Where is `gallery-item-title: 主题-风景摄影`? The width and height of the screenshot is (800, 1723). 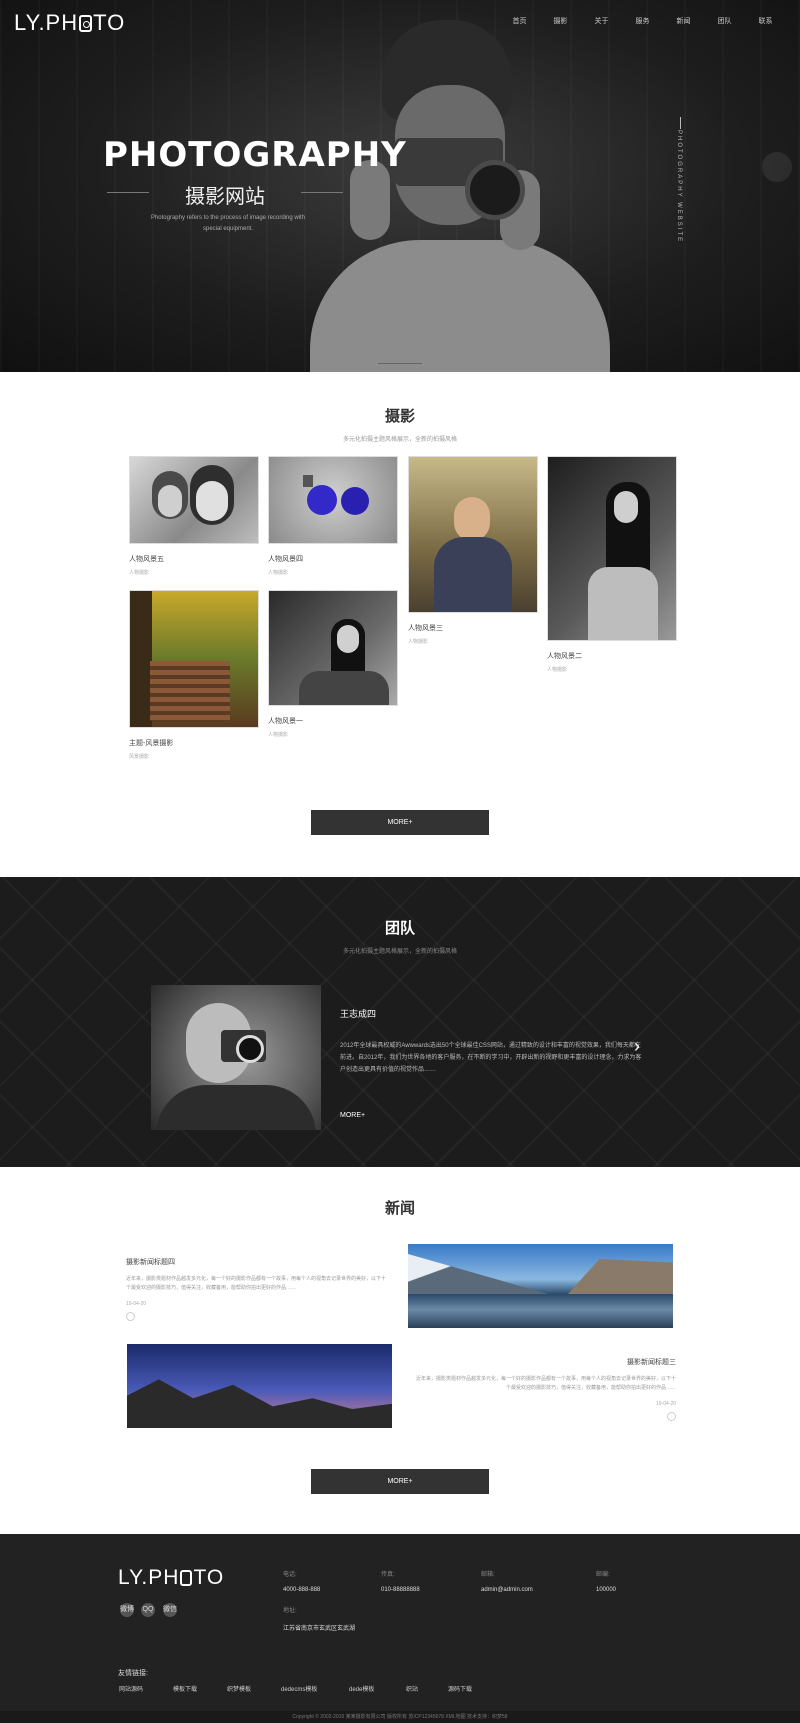 gallery-item-title: 主题-风景摄影 is located at coordinates (194, 743).